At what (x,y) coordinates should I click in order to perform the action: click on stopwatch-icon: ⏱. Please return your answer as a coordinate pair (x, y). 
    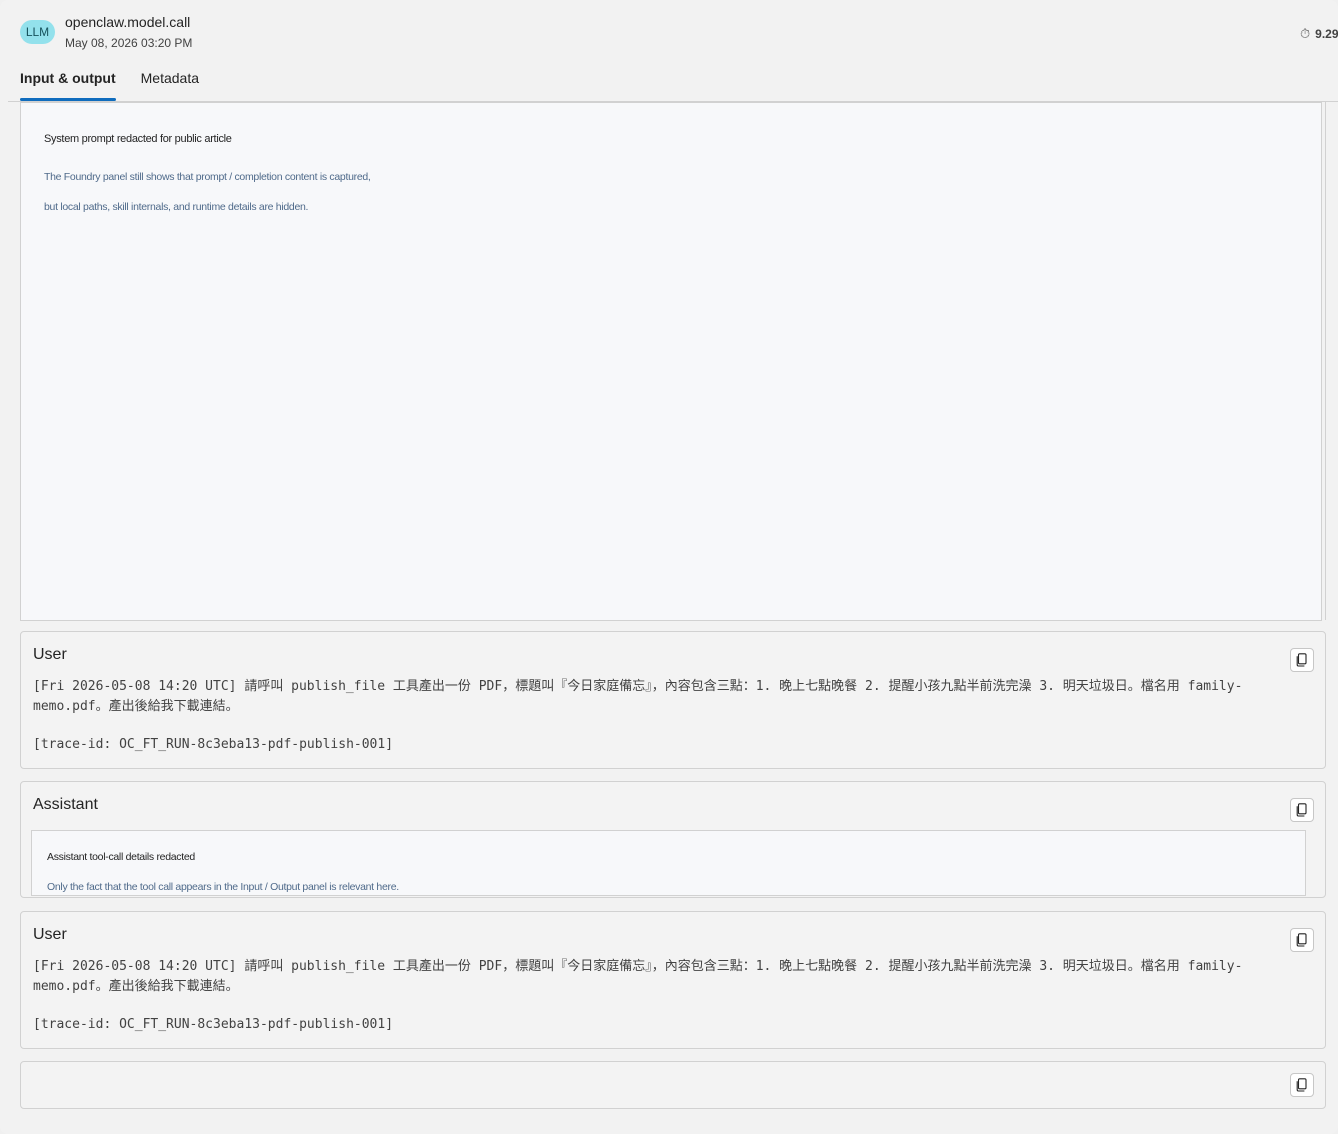
    Looking at the image, I should click on (1305, 33).